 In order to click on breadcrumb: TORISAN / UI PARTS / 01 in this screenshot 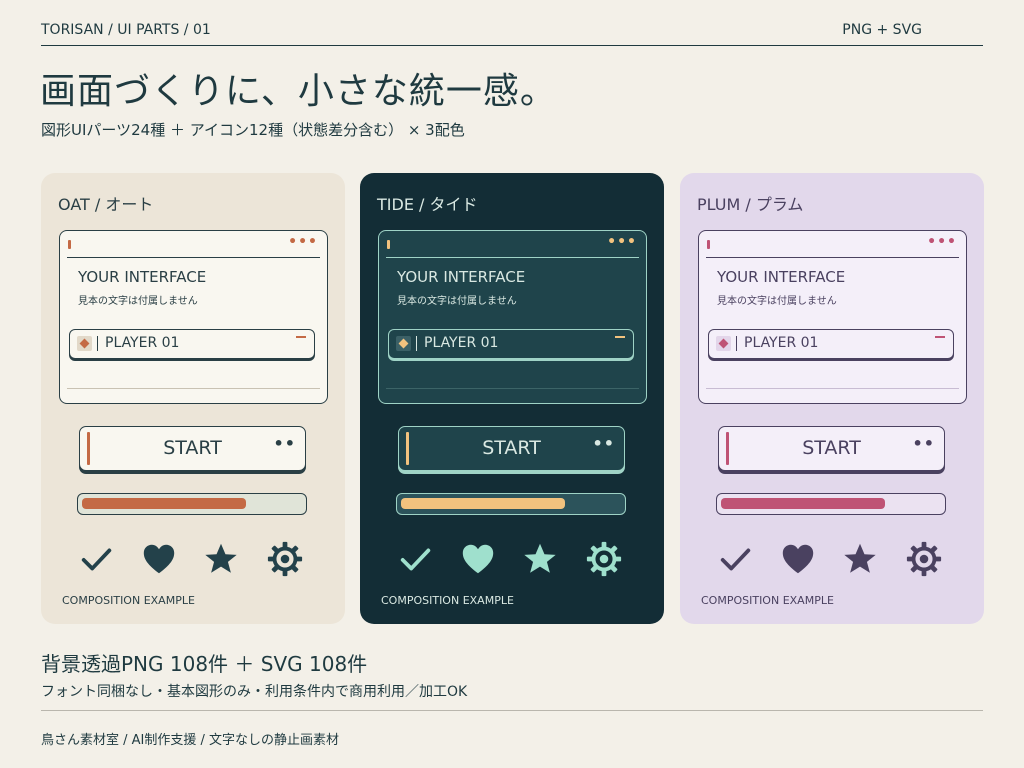, I will do `click(126, 29)`.